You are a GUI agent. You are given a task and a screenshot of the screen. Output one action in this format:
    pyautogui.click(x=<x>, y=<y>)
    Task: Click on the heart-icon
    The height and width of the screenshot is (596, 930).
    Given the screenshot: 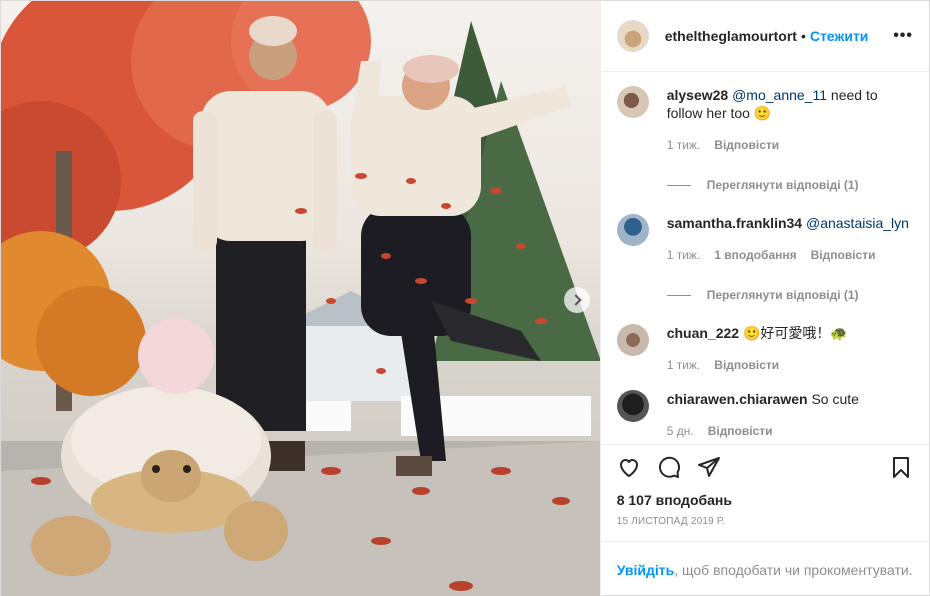 What is the action you would take?
    pyautogui.click(x=629, y=467)
    